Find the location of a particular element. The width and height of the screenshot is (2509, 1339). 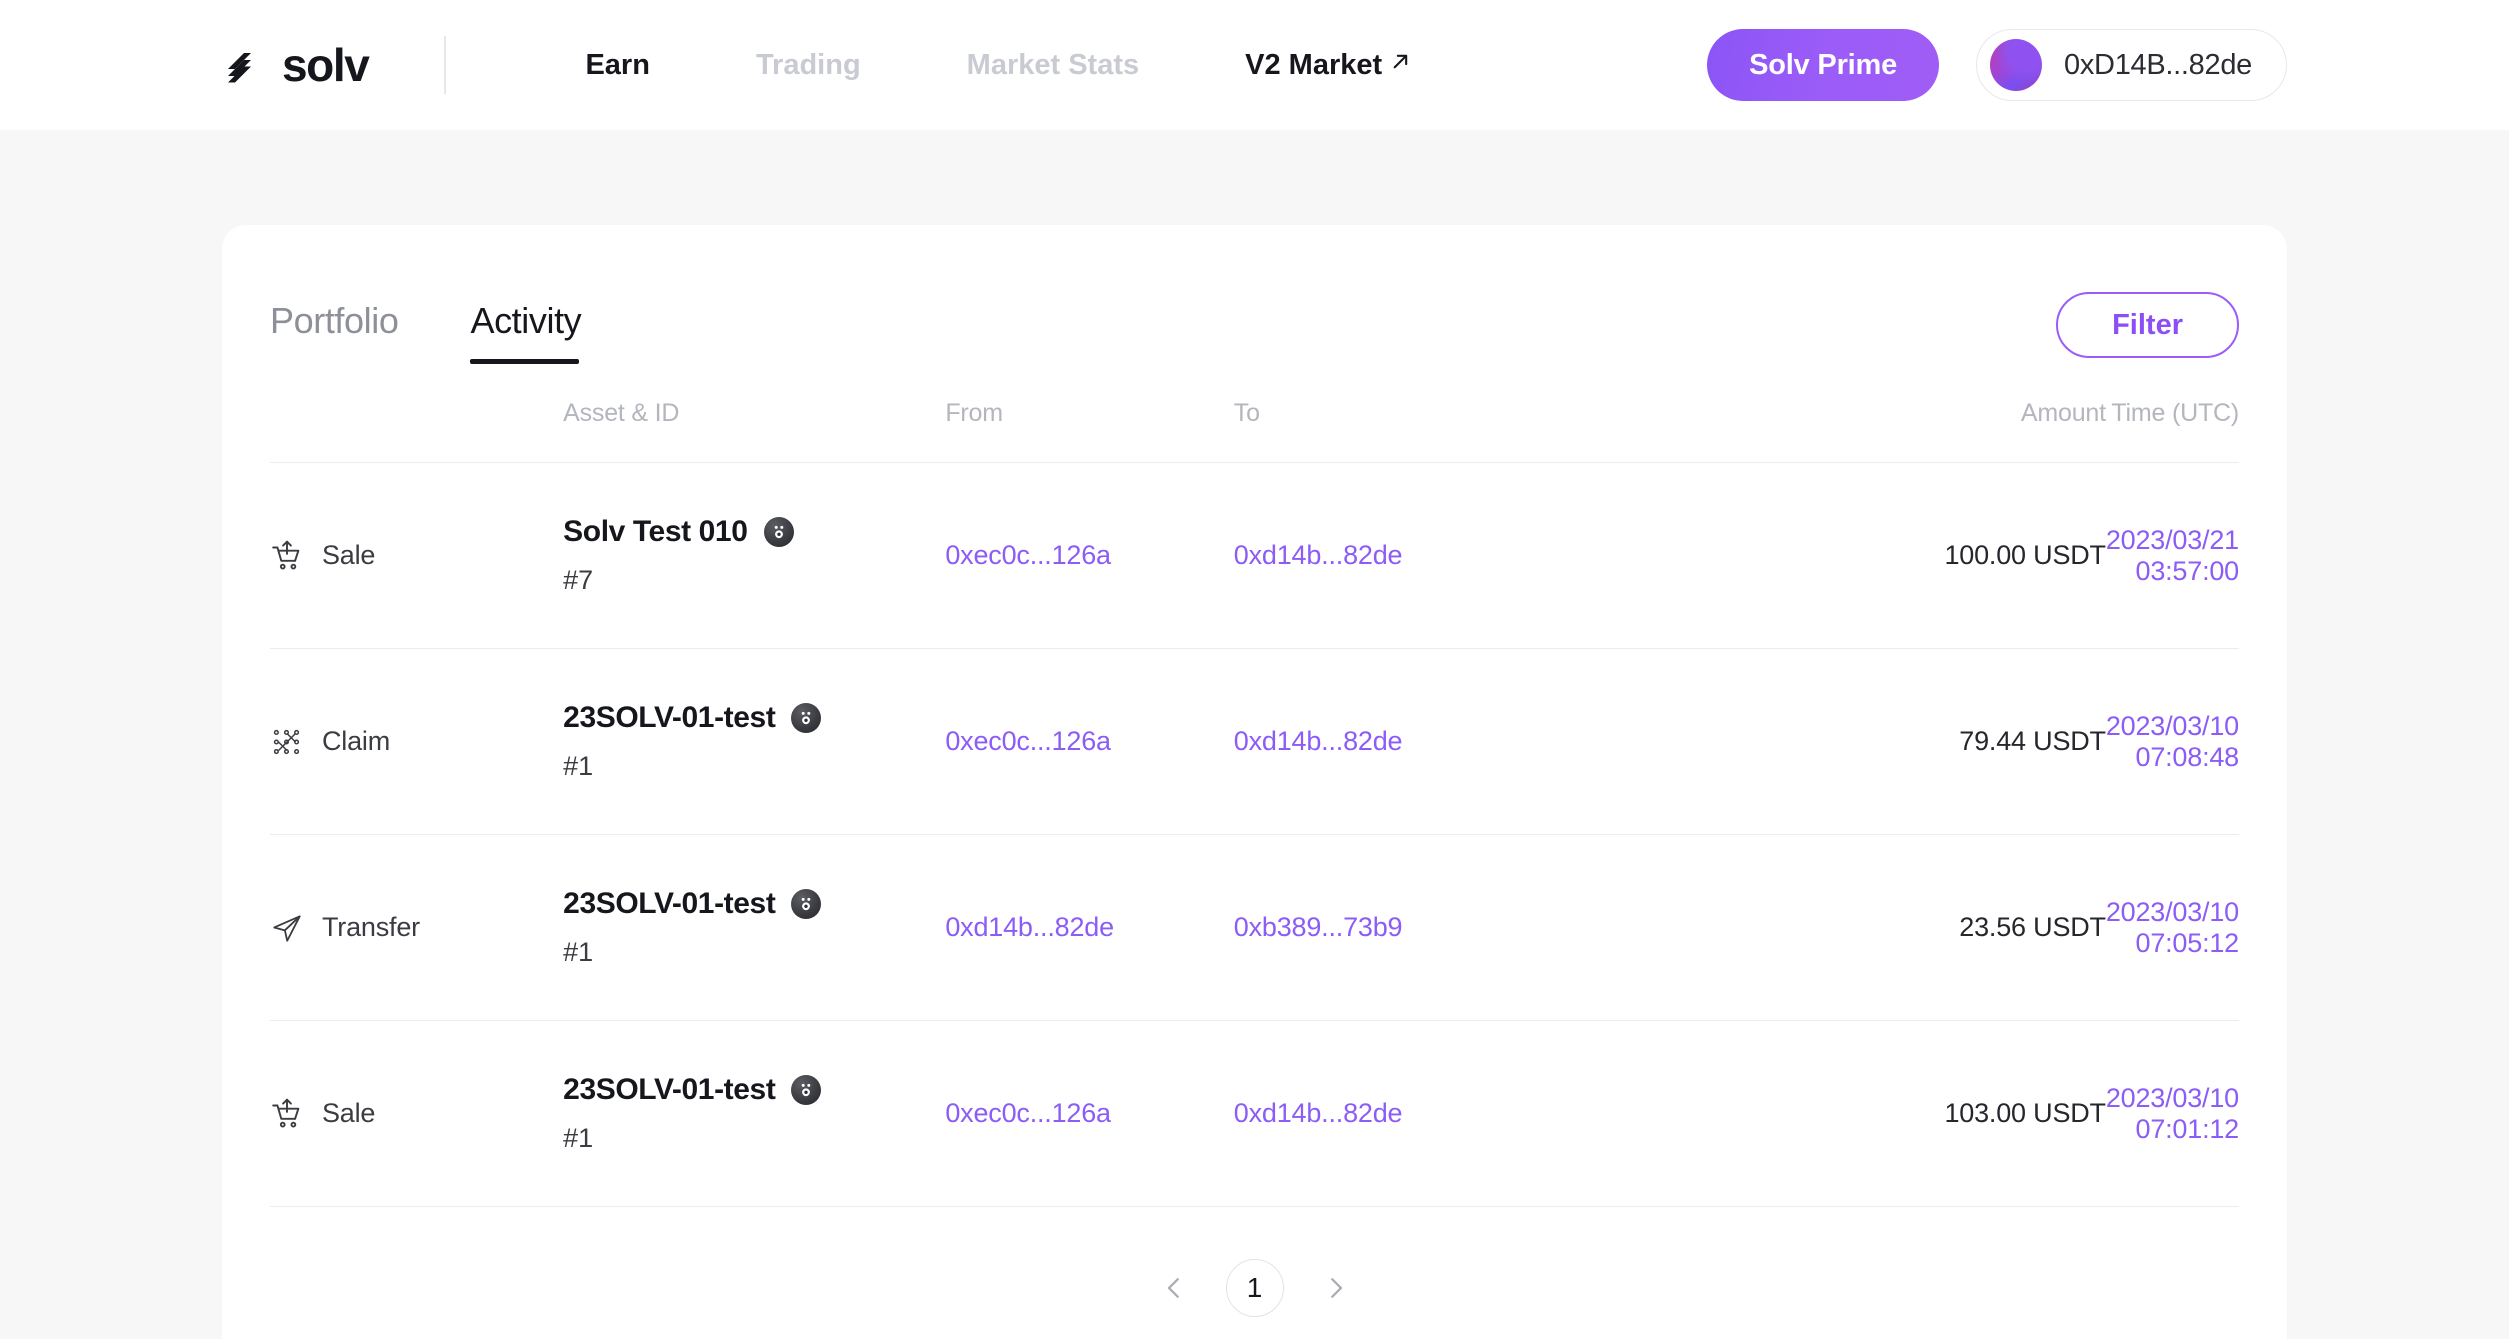

brand-logo: solv is located at coordinates (296, 65).